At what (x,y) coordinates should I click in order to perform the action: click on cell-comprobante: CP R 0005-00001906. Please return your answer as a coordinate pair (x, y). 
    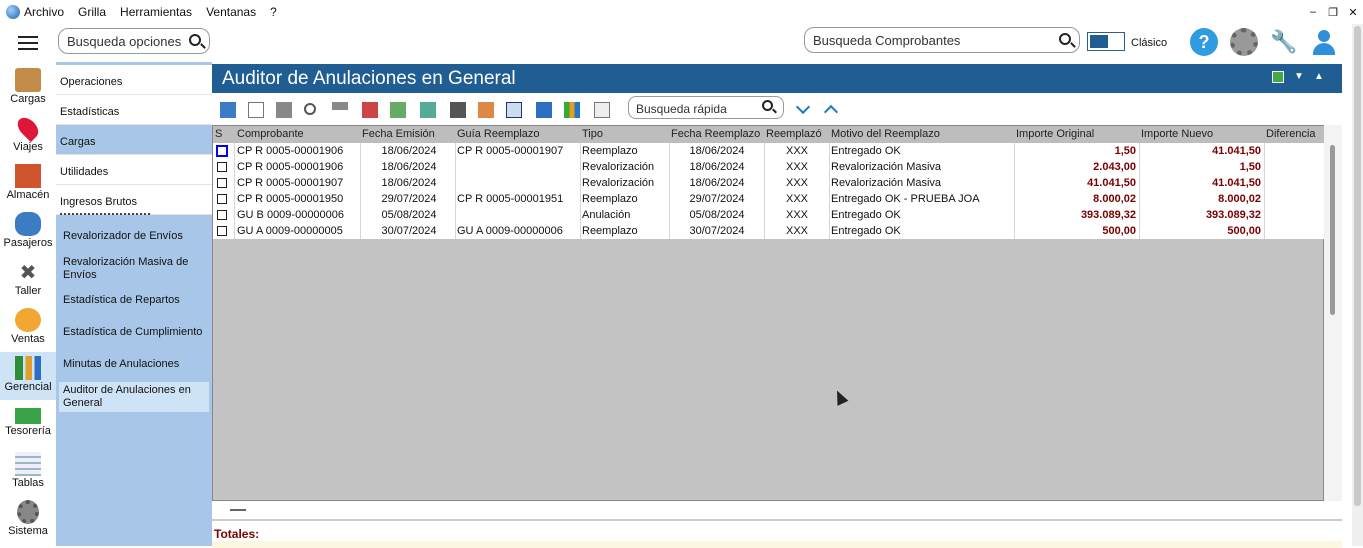
    Looking at the image, I should click on (290, 167).